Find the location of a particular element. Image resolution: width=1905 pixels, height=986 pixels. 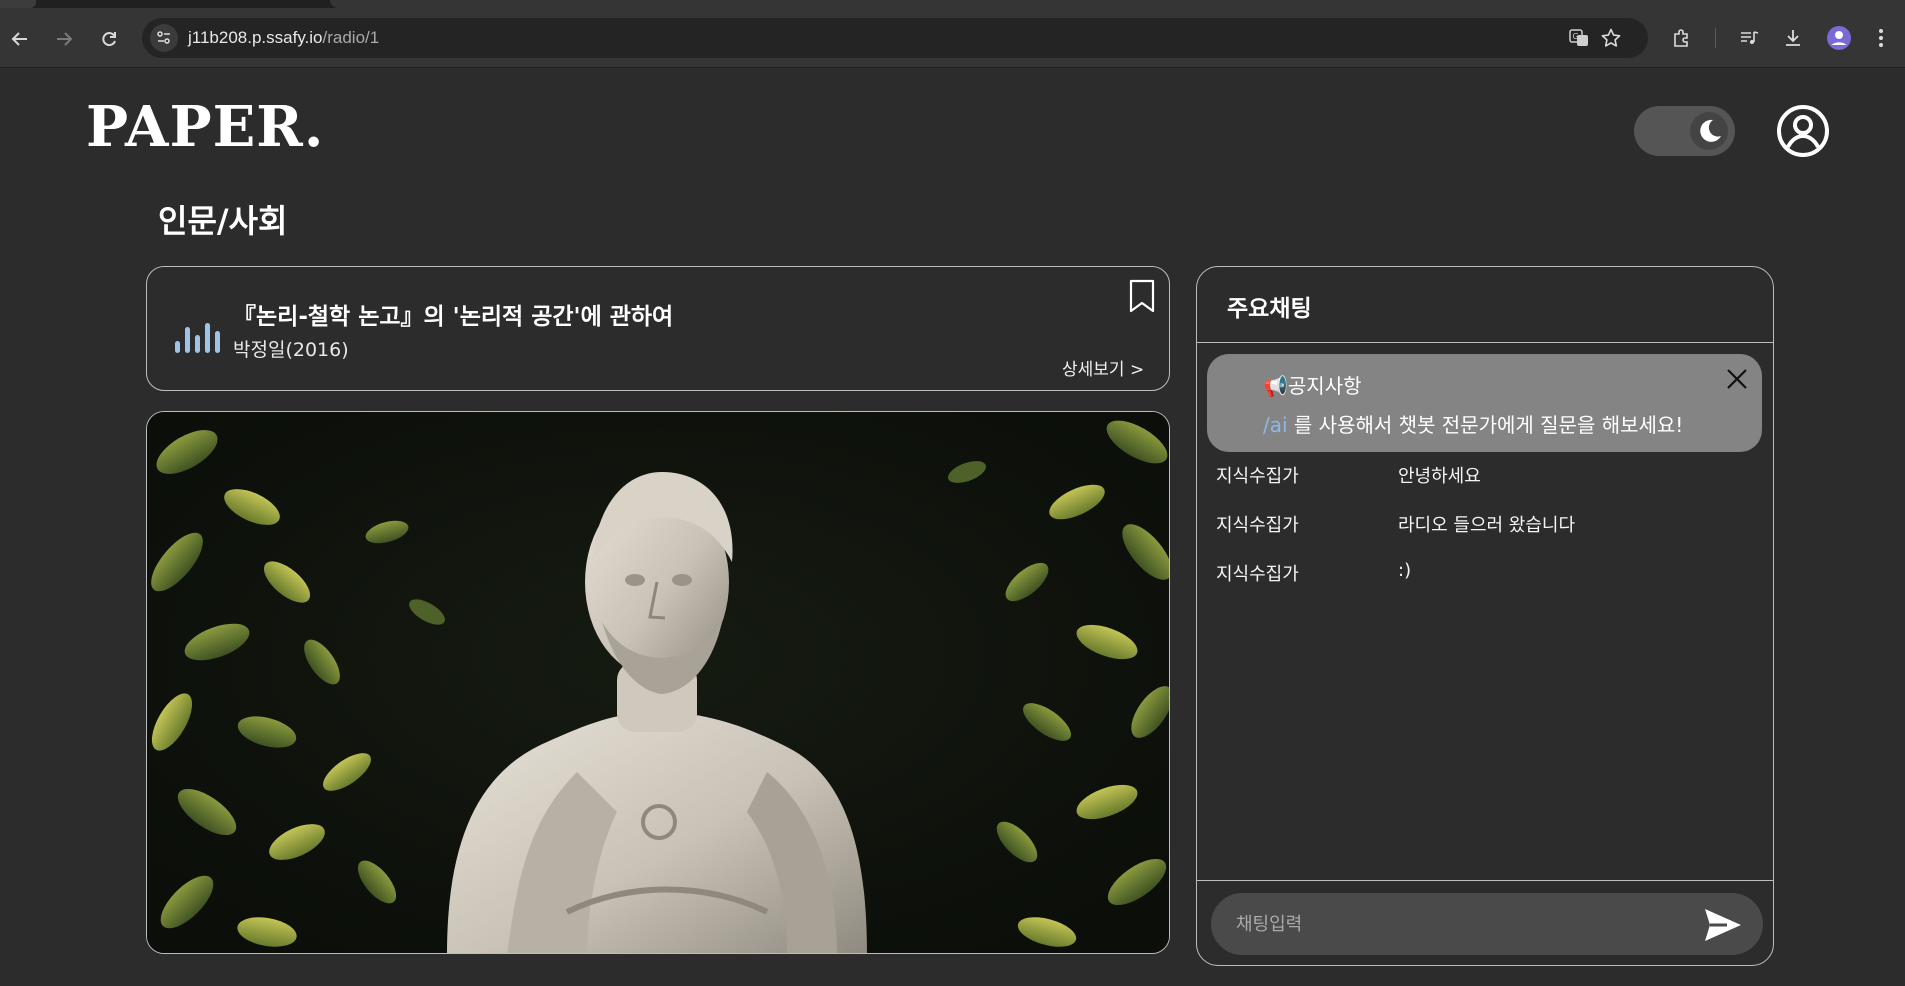

playlist-icon is located at coordinates (1750, 37).